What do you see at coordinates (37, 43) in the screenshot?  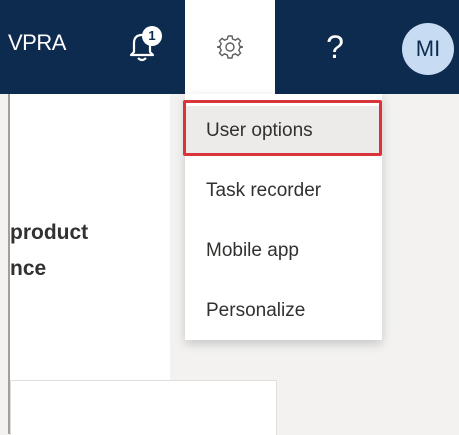 I see `company-picker: VPRA` at bounding box center [37, 43].